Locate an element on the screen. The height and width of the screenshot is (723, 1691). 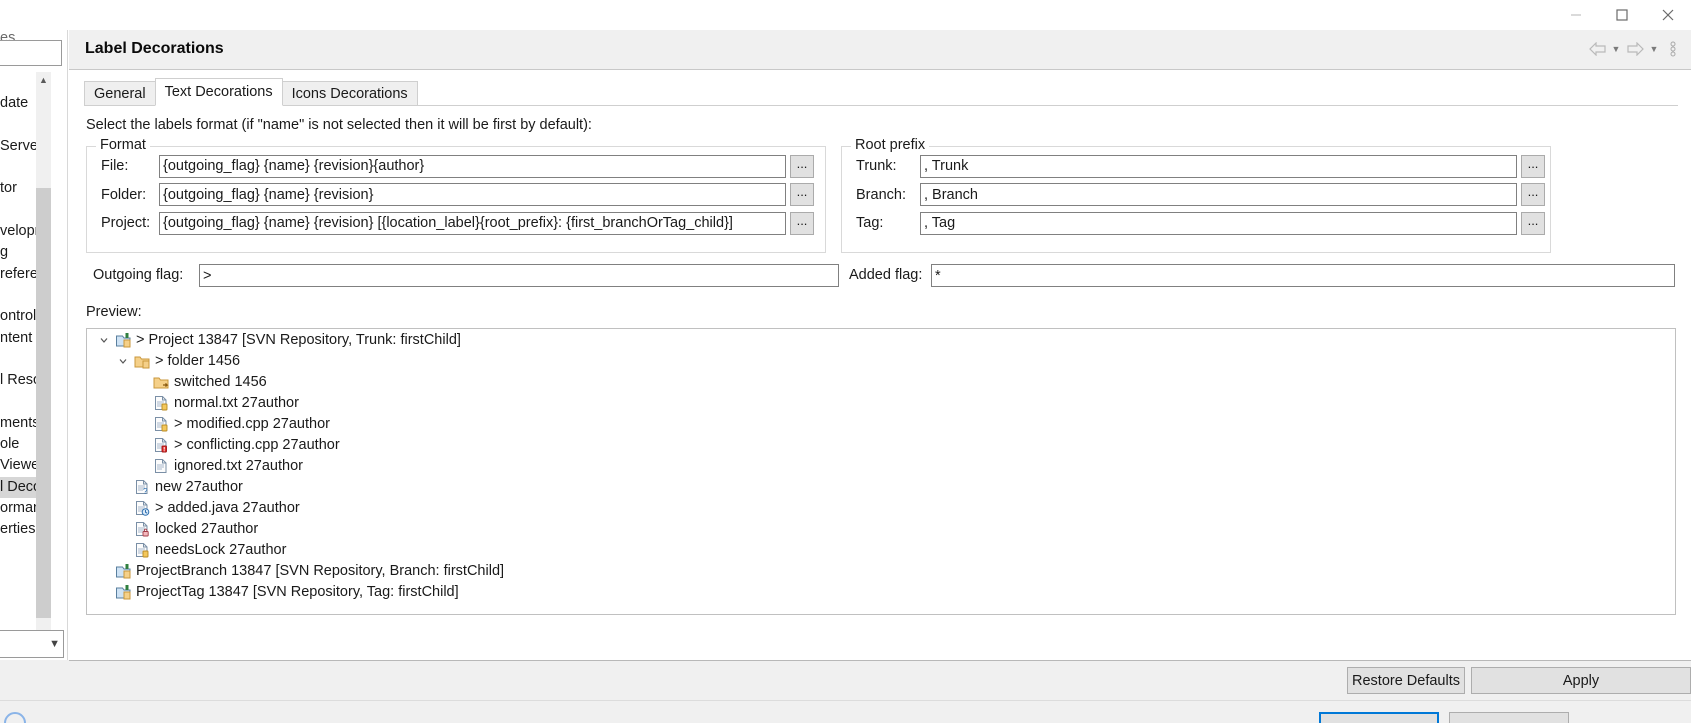
apply-button: Apply is located at coordinates (1581, 680).